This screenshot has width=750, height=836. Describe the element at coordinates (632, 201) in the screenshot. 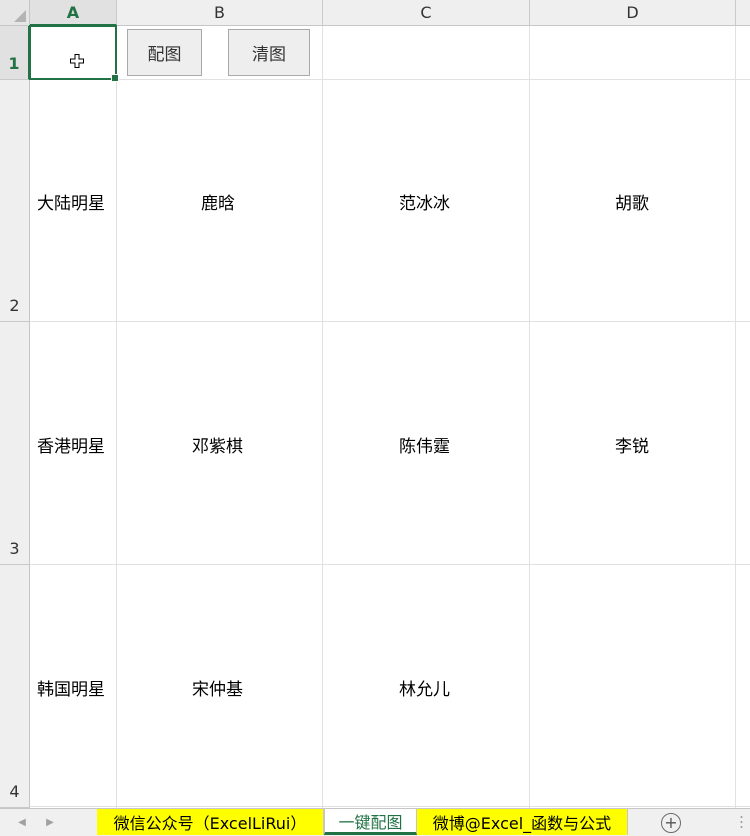

I see `cell-d2: 胡歌` at that location.